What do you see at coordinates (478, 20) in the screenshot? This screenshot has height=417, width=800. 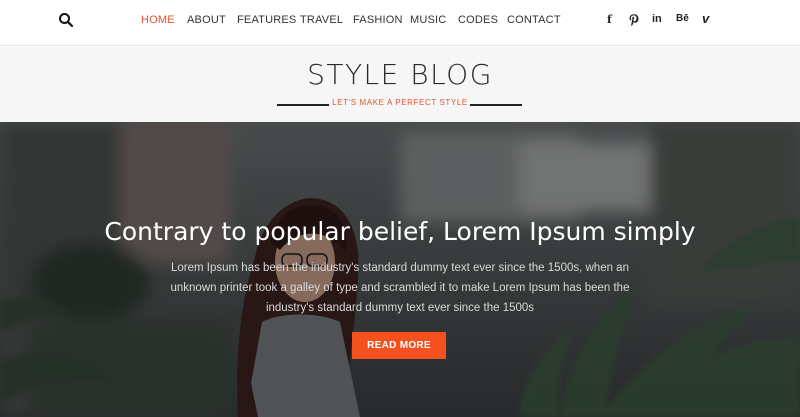 I see `nav-item-codes: CODES` at bounding box center [478, 20].